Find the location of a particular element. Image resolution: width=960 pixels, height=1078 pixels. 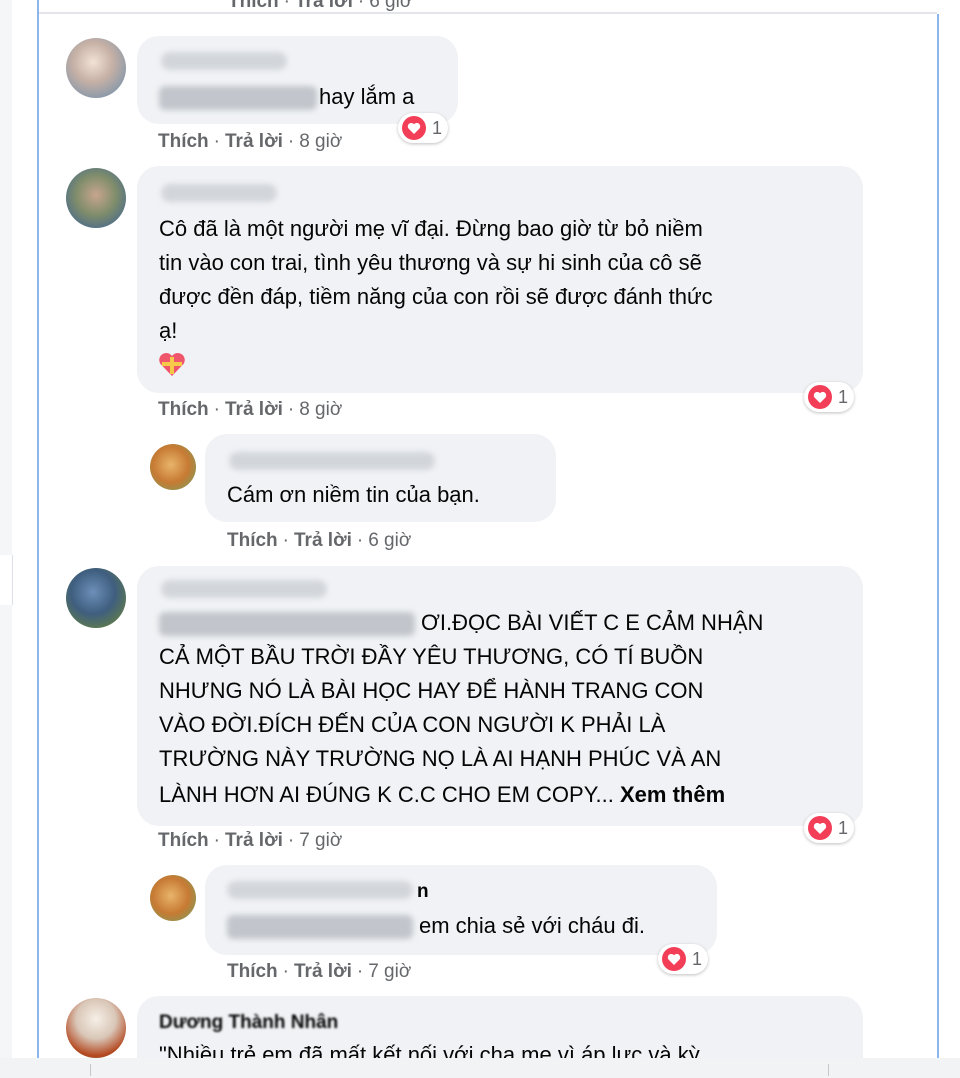

commenter-name-tail: n is located at coordinates (423, 892).